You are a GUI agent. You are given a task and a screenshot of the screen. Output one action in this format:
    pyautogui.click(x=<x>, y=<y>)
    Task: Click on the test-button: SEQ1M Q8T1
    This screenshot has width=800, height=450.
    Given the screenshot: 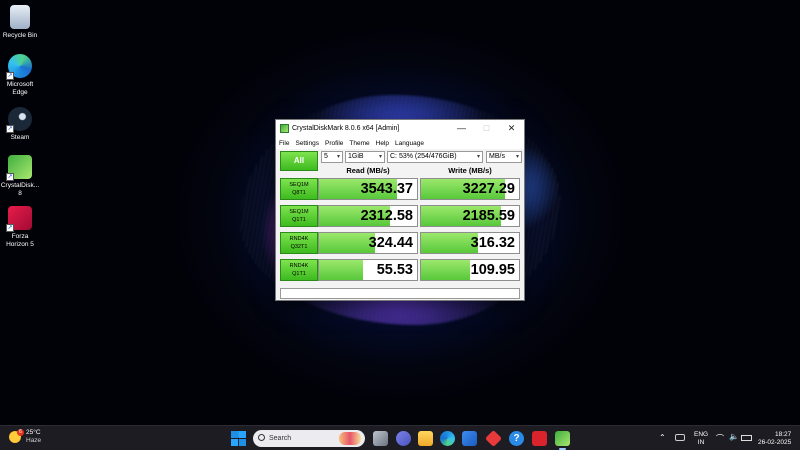 What is the action you would take?
    pyautogui.click(x=299, y=189)
    